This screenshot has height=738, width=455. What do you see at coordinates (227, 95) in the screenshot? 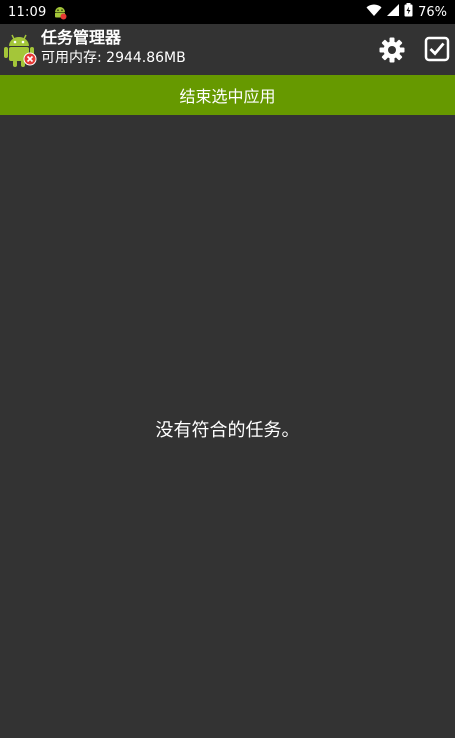
I see `end-selected-apps-button: 结束选中应用` at bounding box center [227, 95].